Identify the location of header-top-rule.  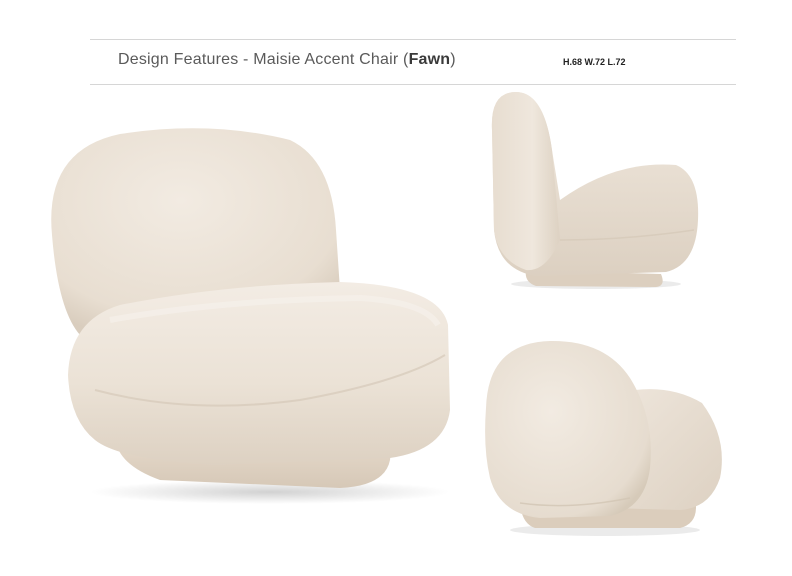
(413, 39).